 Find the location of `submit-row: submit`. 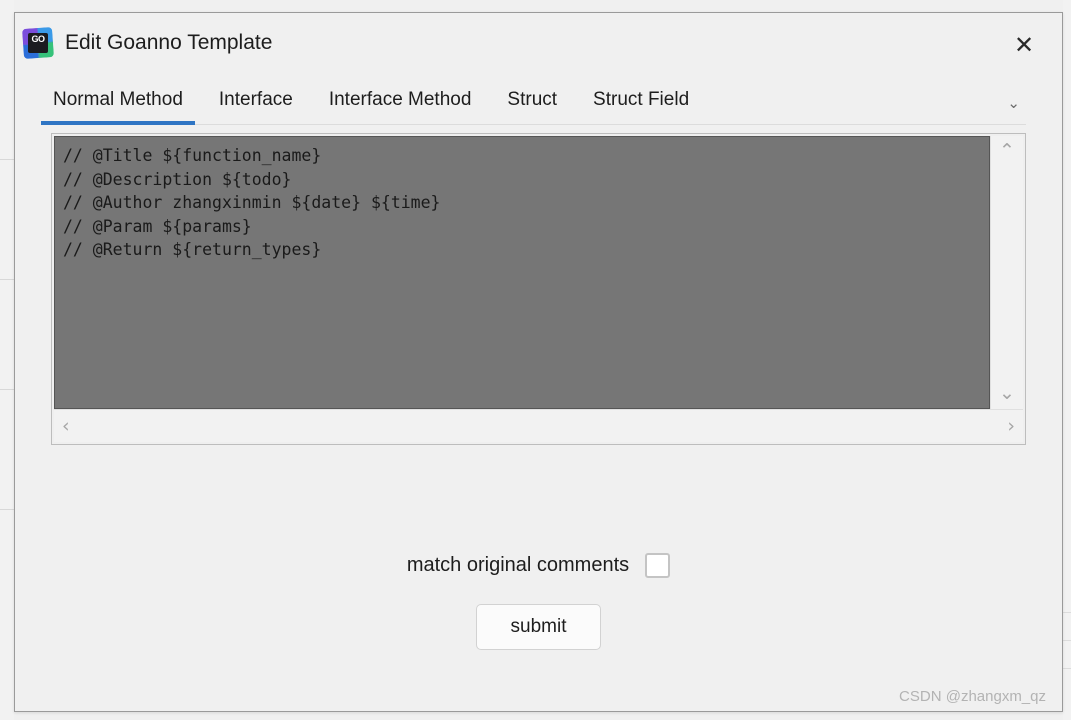

submit-row: submit is located at coordinates (538, 627).